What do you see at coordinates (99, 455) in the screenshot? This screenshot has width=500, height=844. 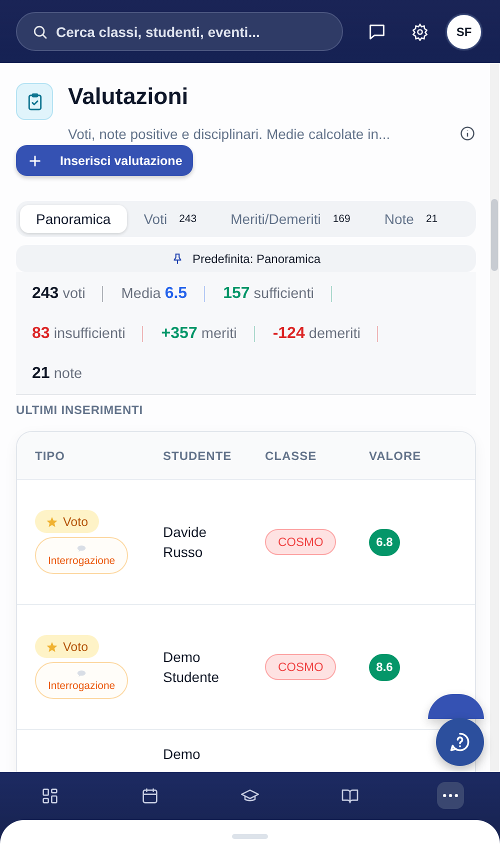 I see `column-header: TIPO` at bounding box center [99, 455].